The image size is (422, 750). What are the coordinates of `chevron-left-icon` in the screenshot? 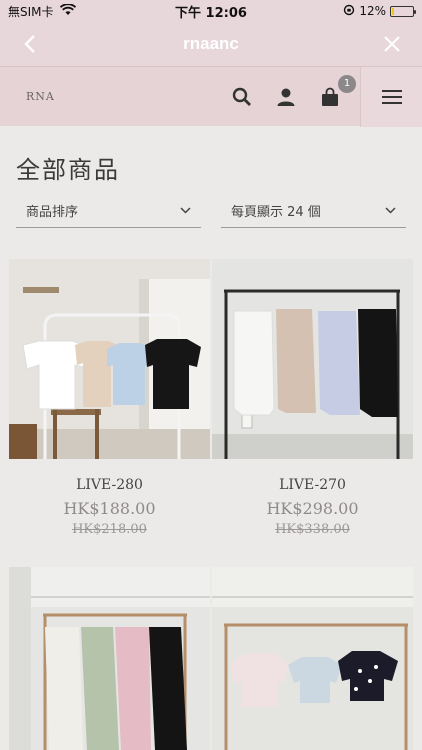 It's located at (29, 44).